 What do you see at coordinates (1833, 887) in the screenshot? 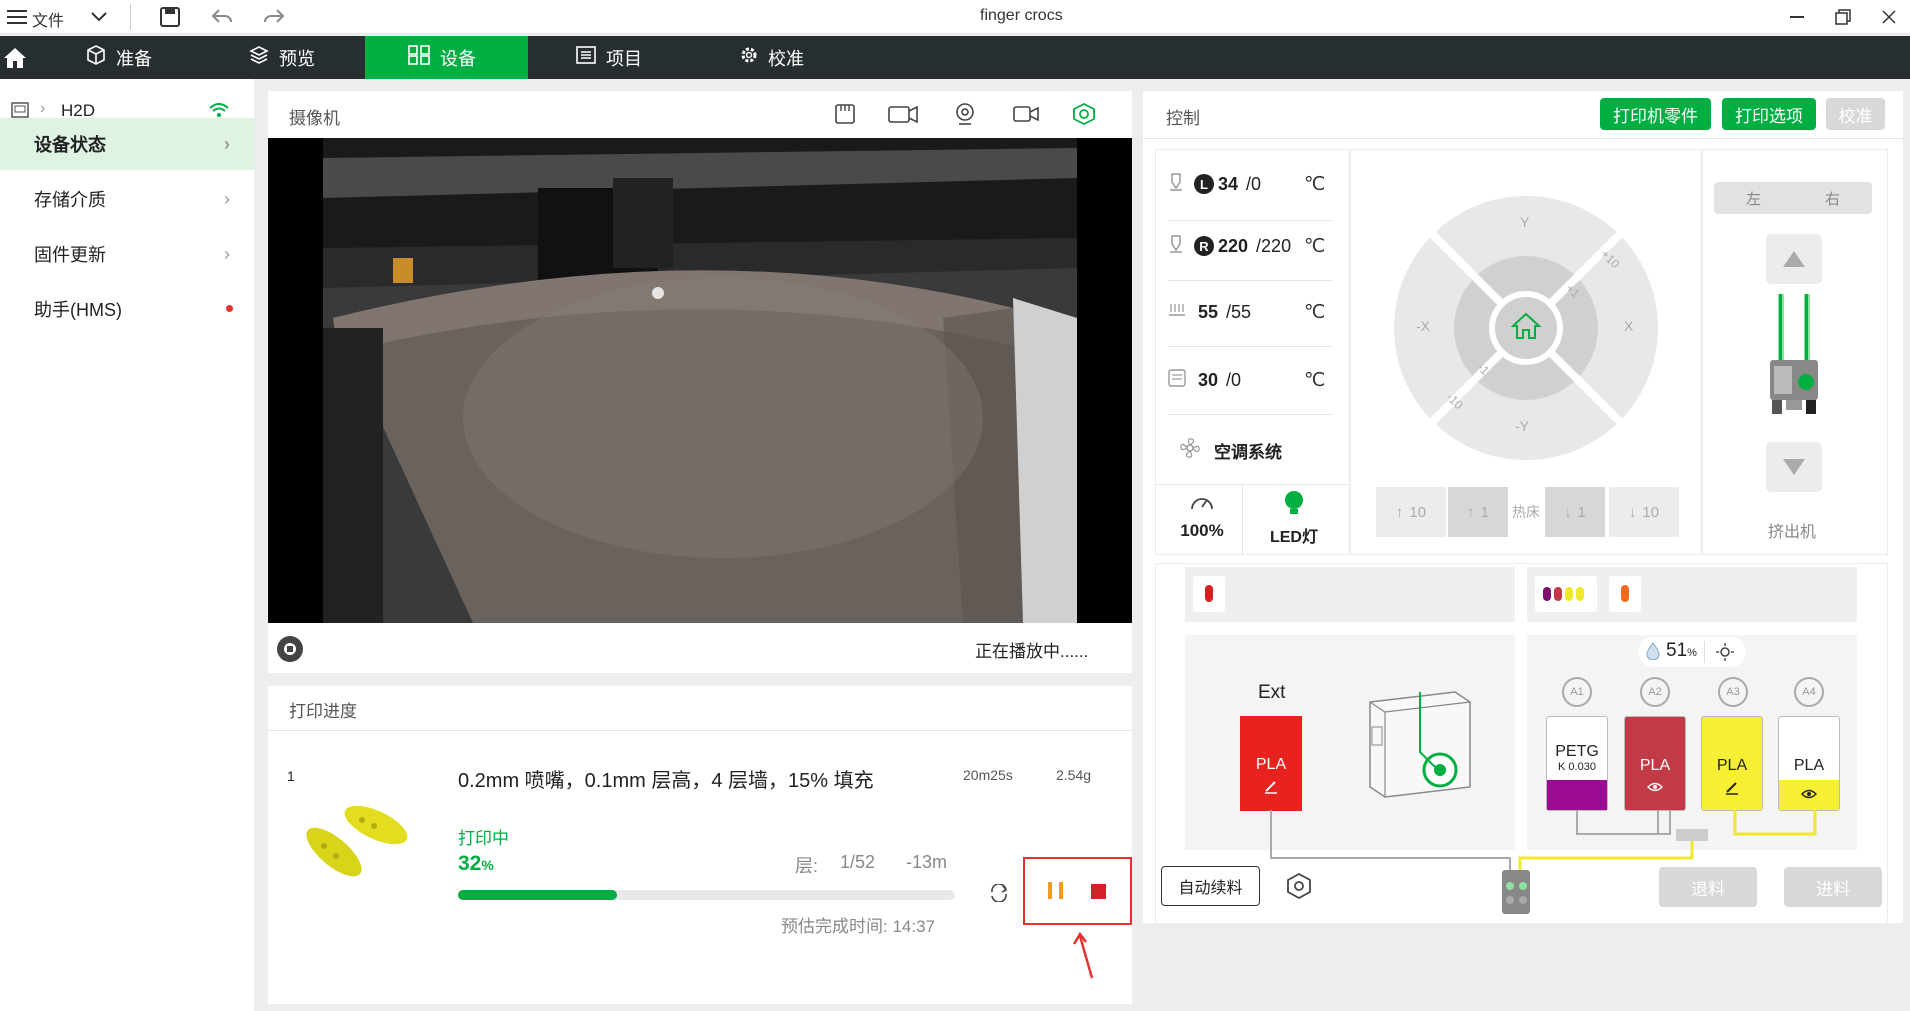
I see `load-button: 进料` at bounding box center [1833, 887].